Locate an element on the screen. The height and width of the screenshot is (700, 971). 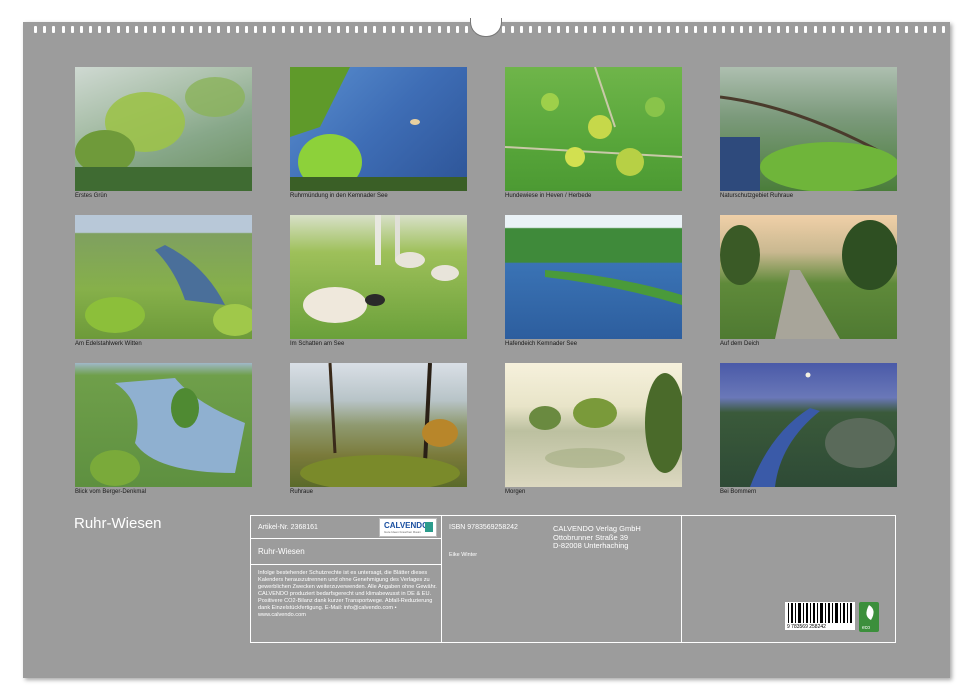
photo-caption: Erstes Grün is located at coordinates (91, 196).